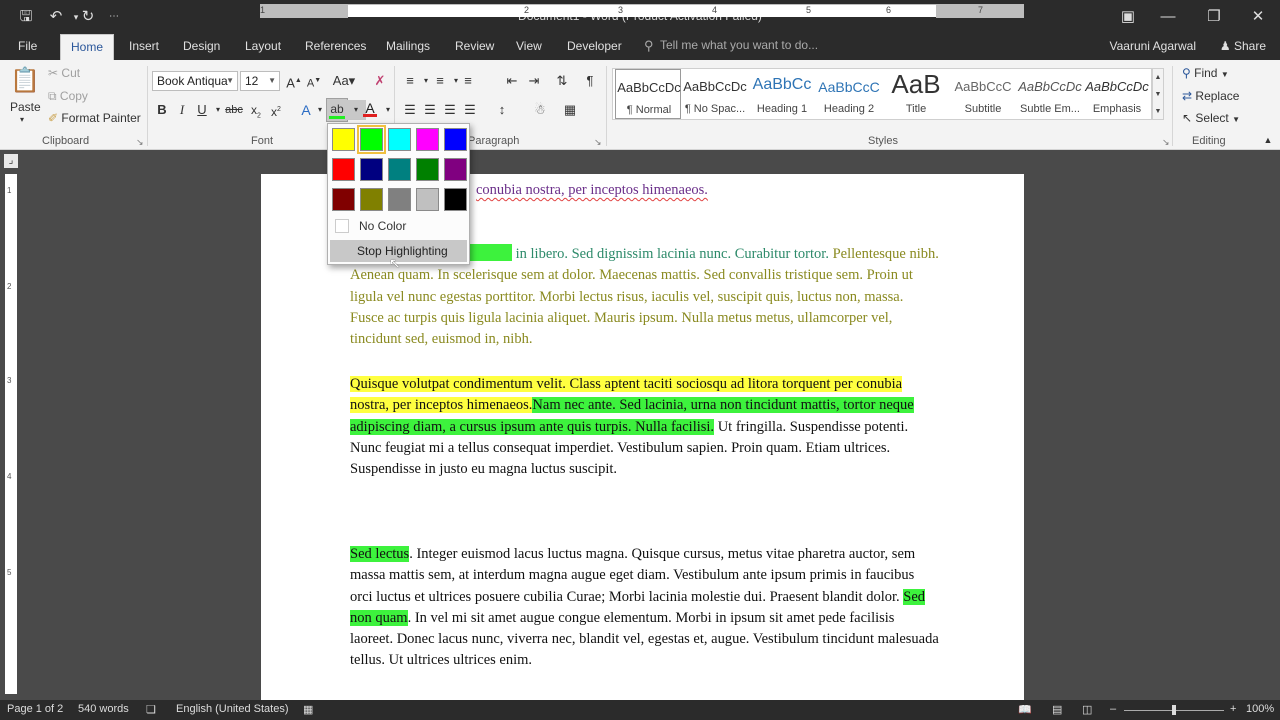 The height and width of the screenshot is (720, 1280). I want to click on tab-home: Home, so click(87, 47).